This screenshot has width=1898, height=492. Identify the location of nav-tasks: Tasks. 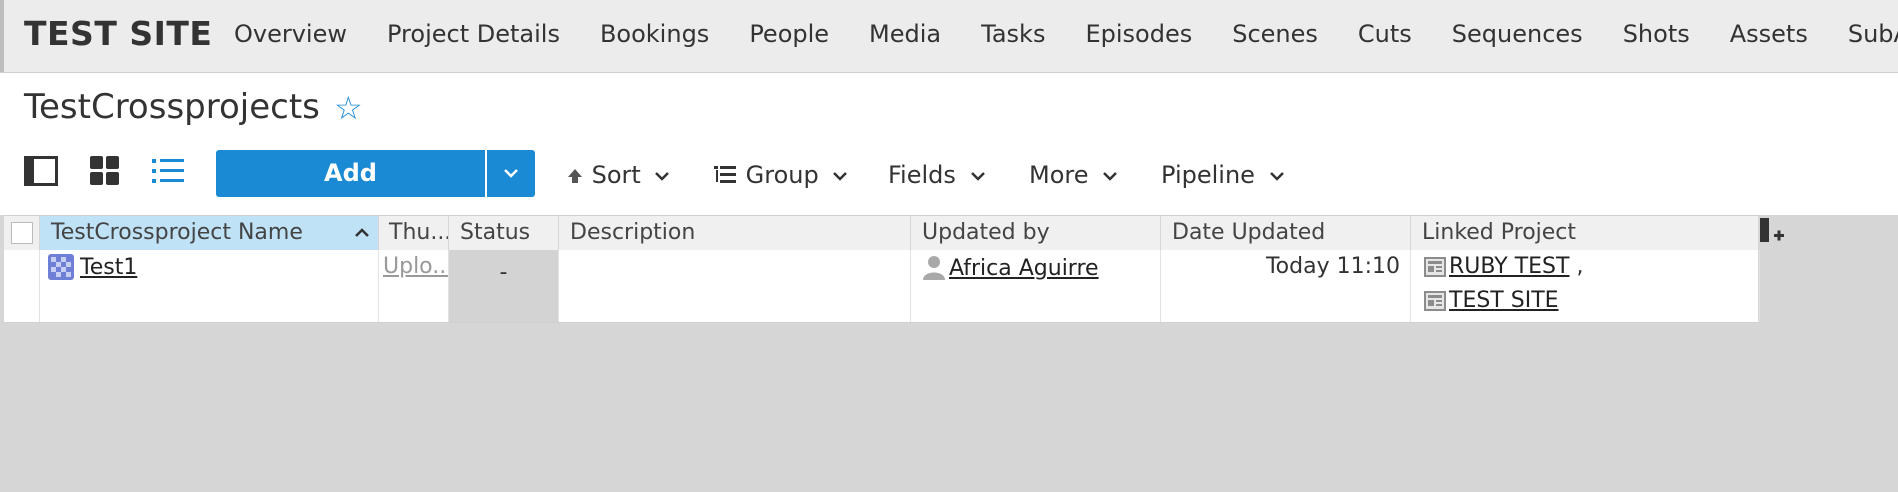
(1013, 34).